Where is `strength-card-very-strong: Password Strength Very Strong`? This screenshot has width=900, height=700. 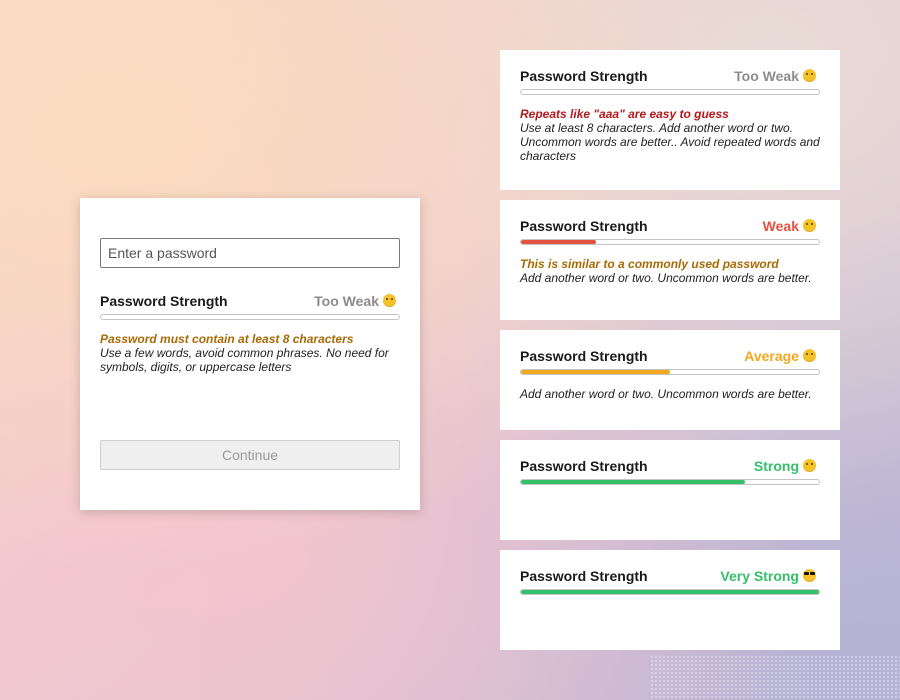
strength-card-very-strong: Password Strength Very Strong is located at coordinates (670, 600).